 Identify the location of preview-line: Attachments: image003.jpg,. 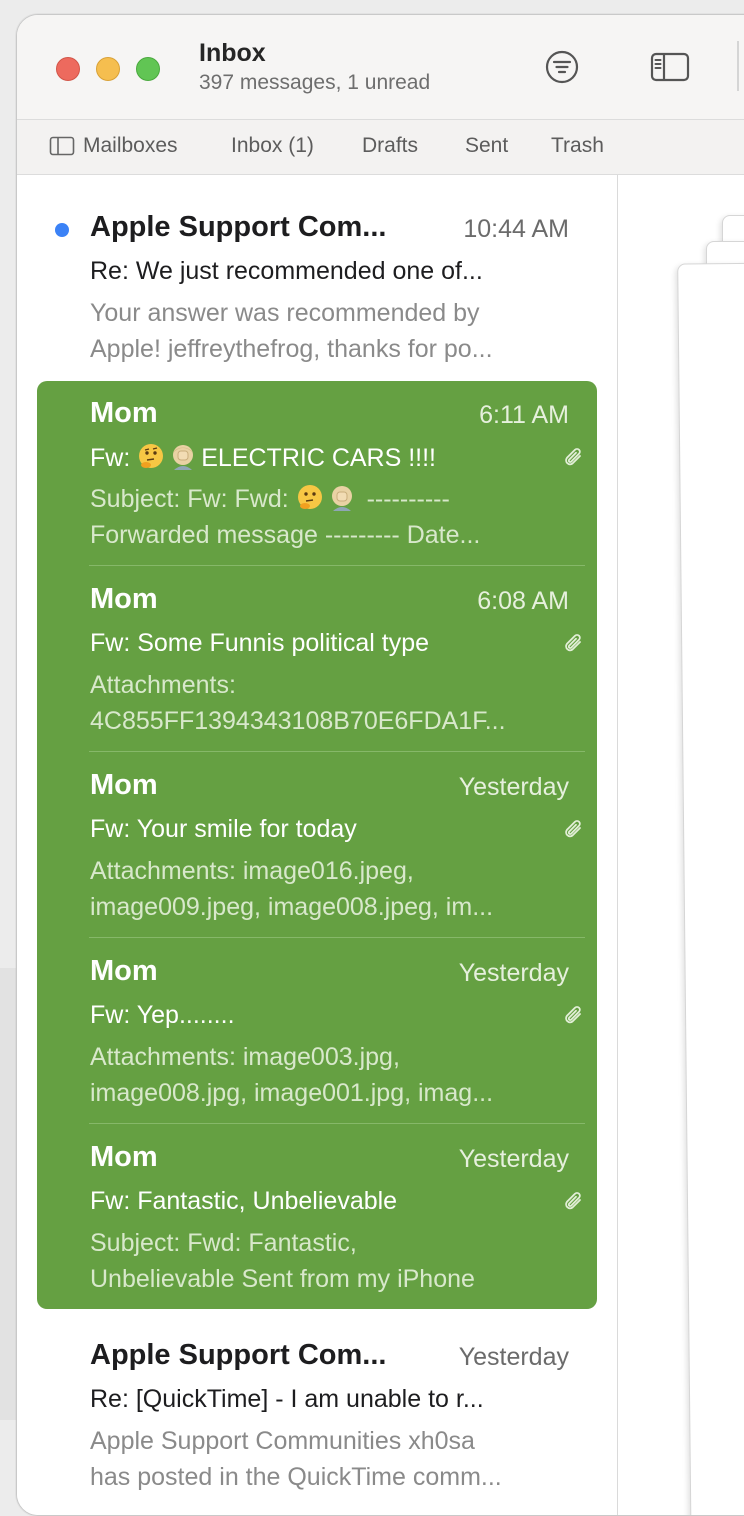
(245, 1057).